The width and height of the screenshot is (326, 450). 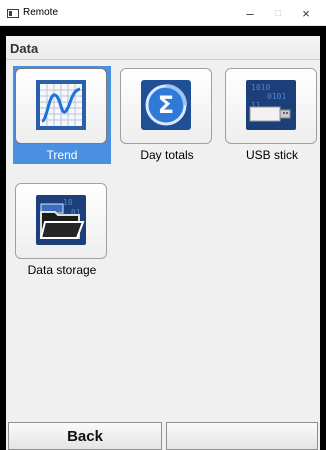 I want to click on trend-chart-icon, so click(x=61, y=105).